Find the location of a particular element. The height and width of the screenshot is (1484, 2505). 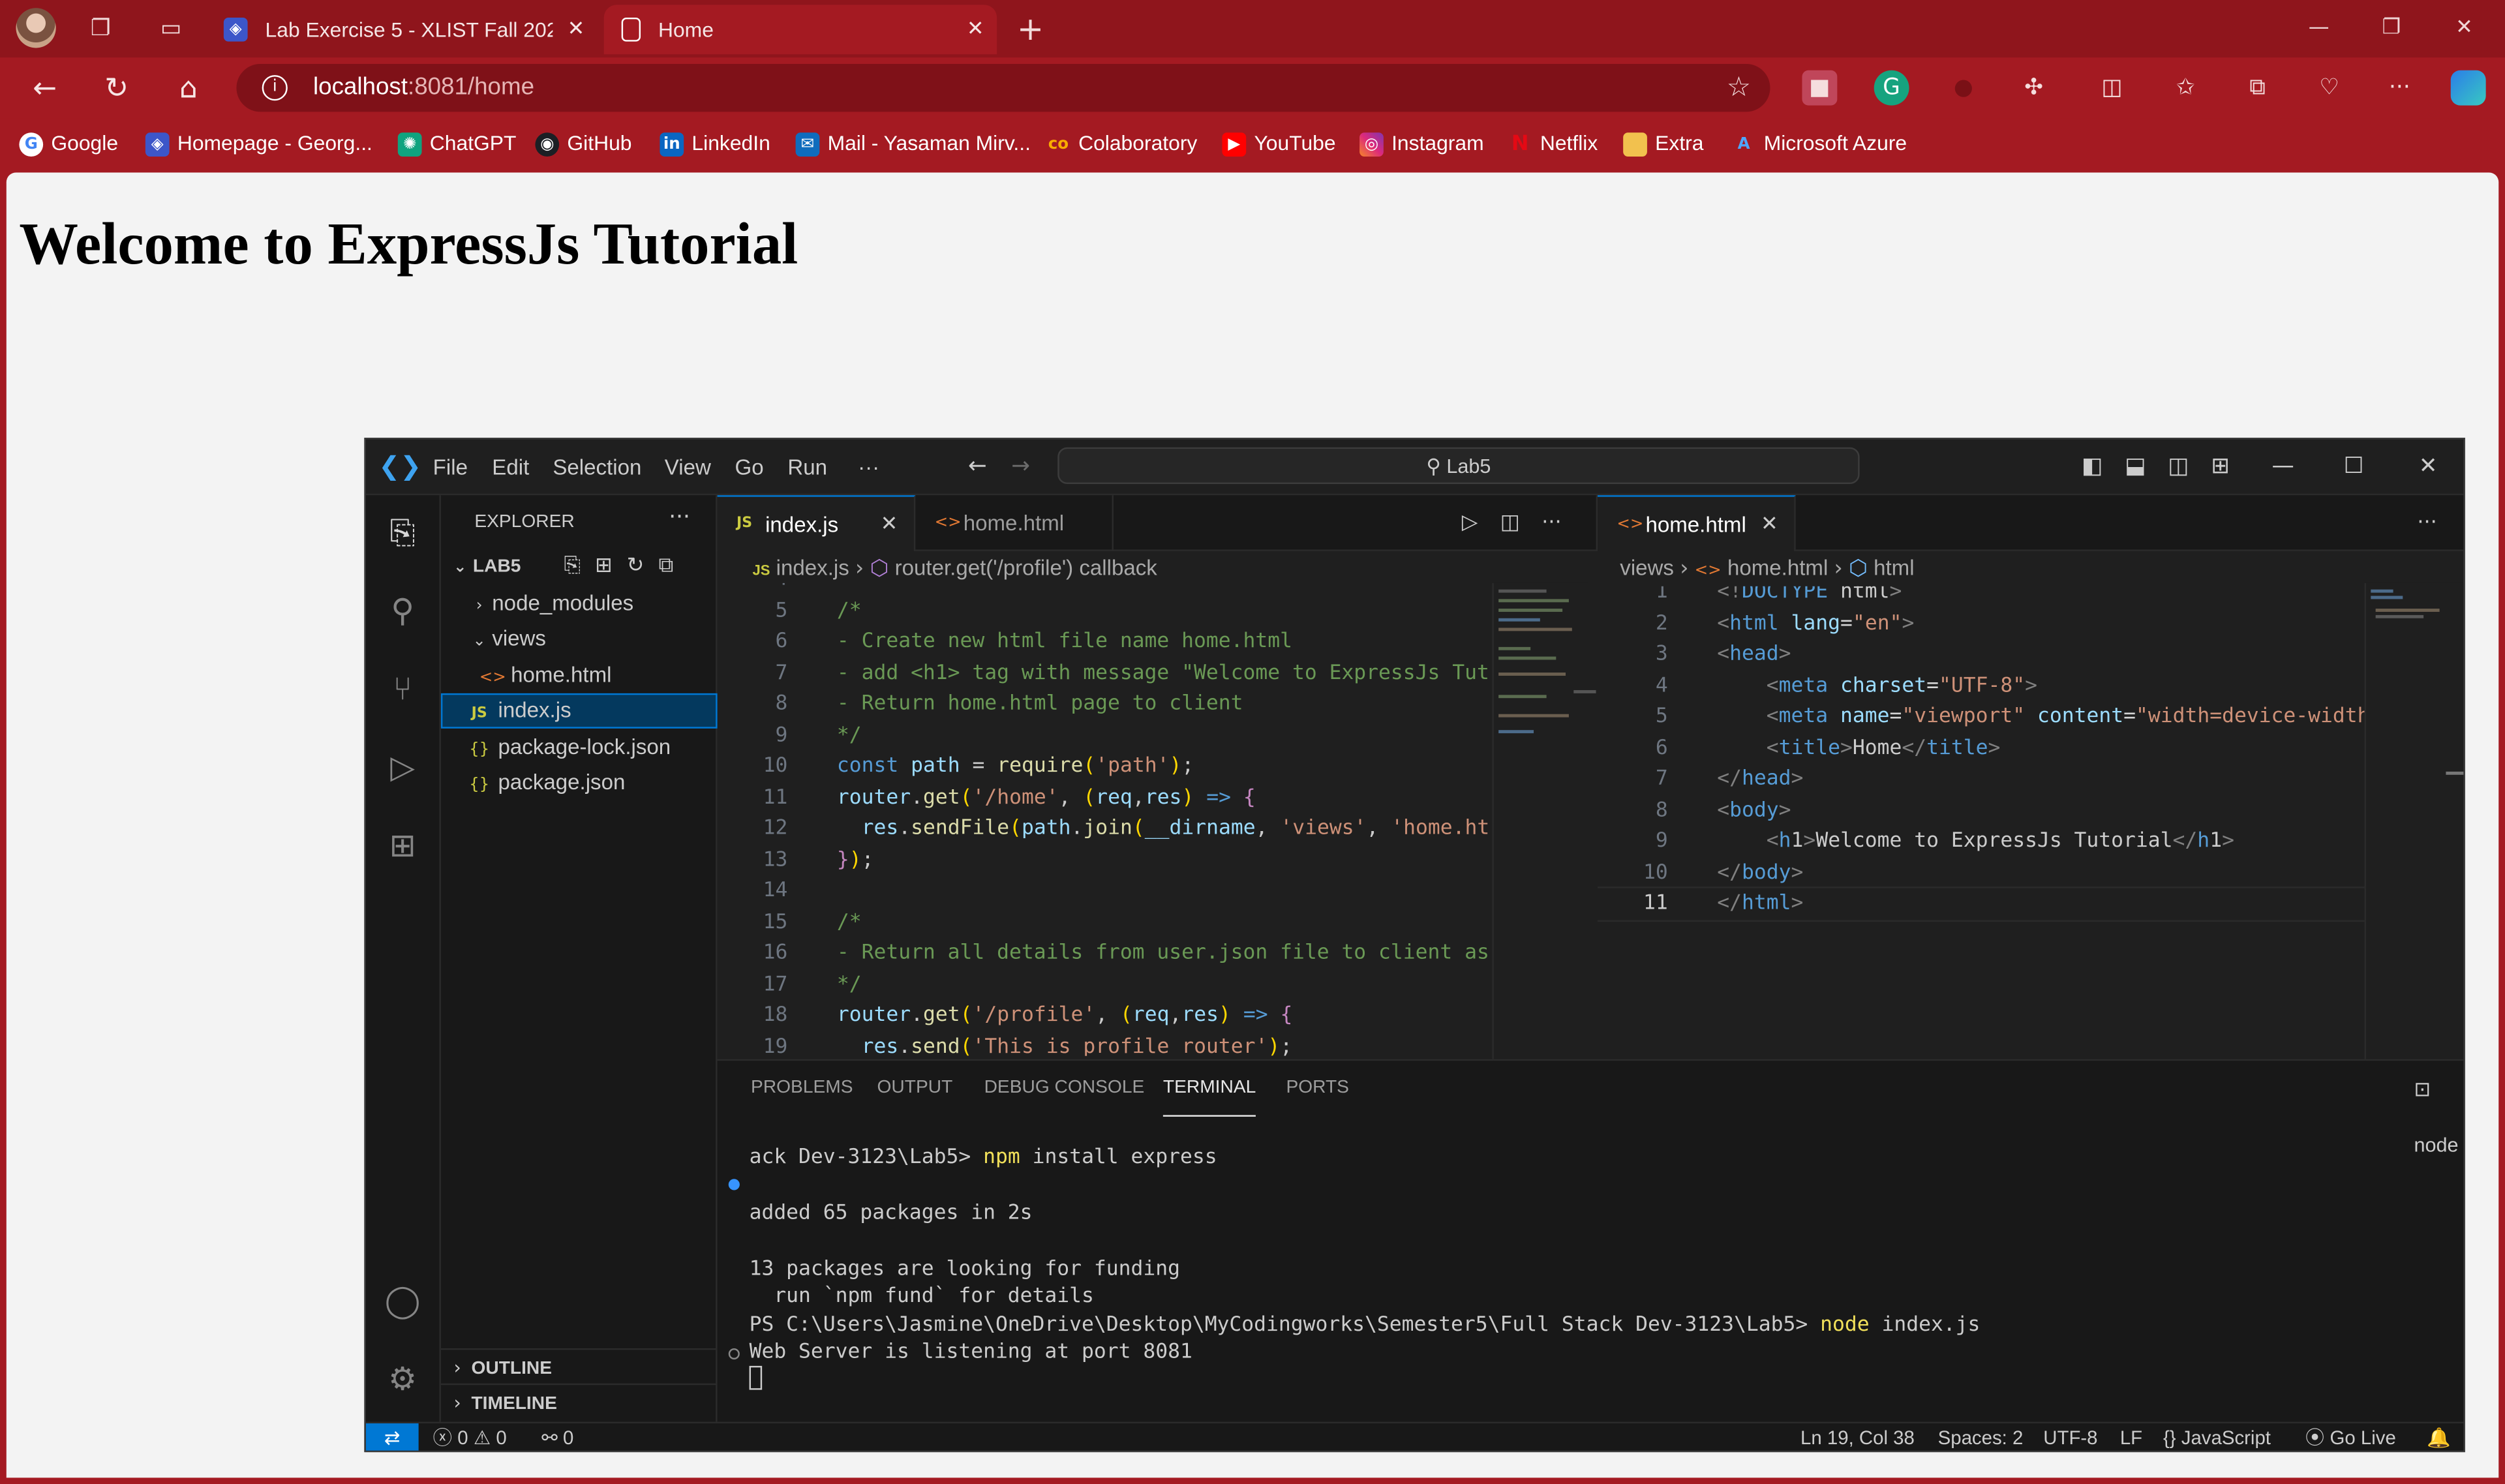

code-line: 17 */ is located at coordinates (790, 984).